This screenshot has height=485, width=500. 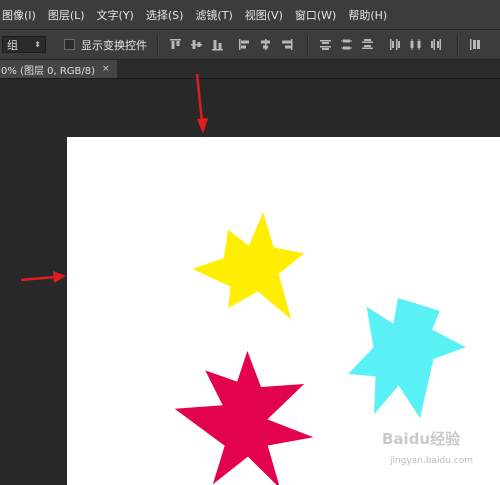 I want to click on close-icon: ×, so click(x=106, y=69).